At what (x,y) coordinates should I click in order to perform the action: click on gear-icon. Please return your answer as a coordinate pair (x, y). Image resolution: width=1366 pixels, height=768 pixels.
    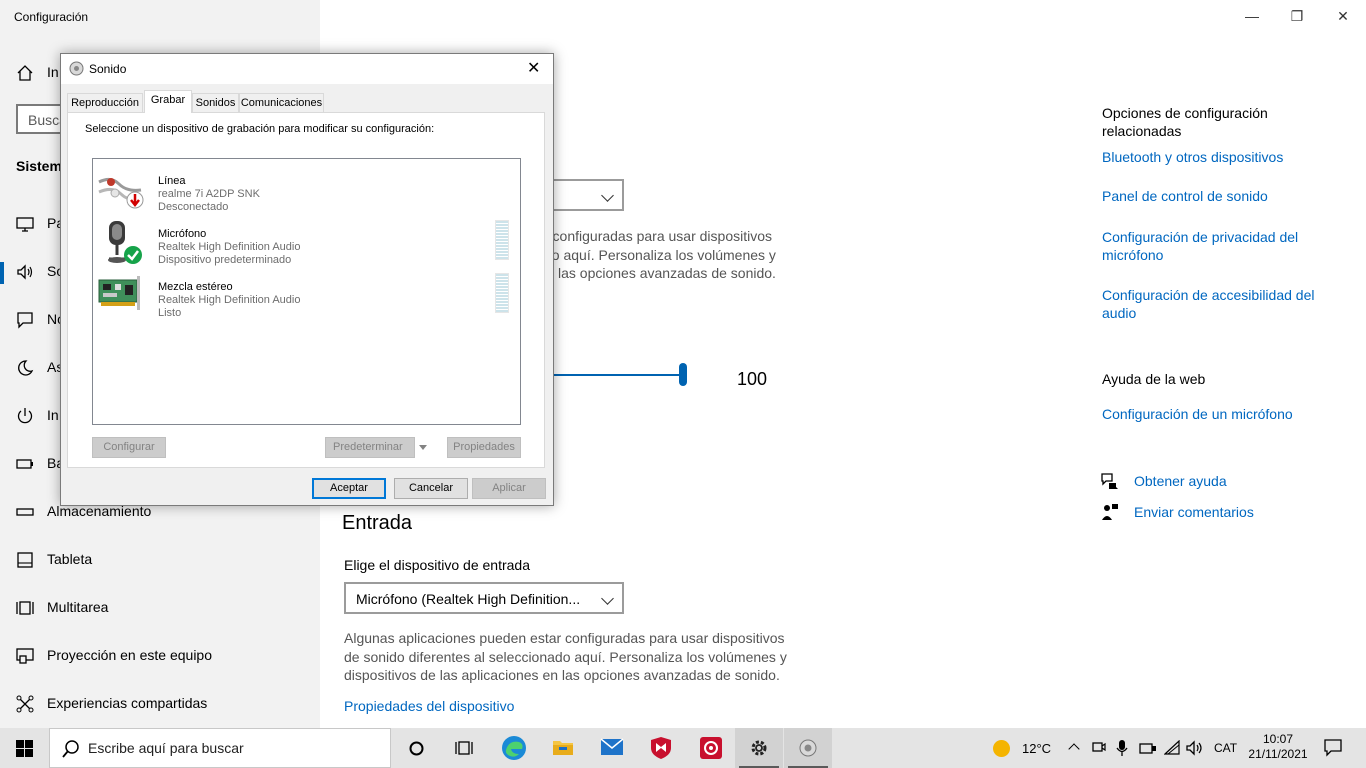
    Looking at the image, I should click on (759, 748).